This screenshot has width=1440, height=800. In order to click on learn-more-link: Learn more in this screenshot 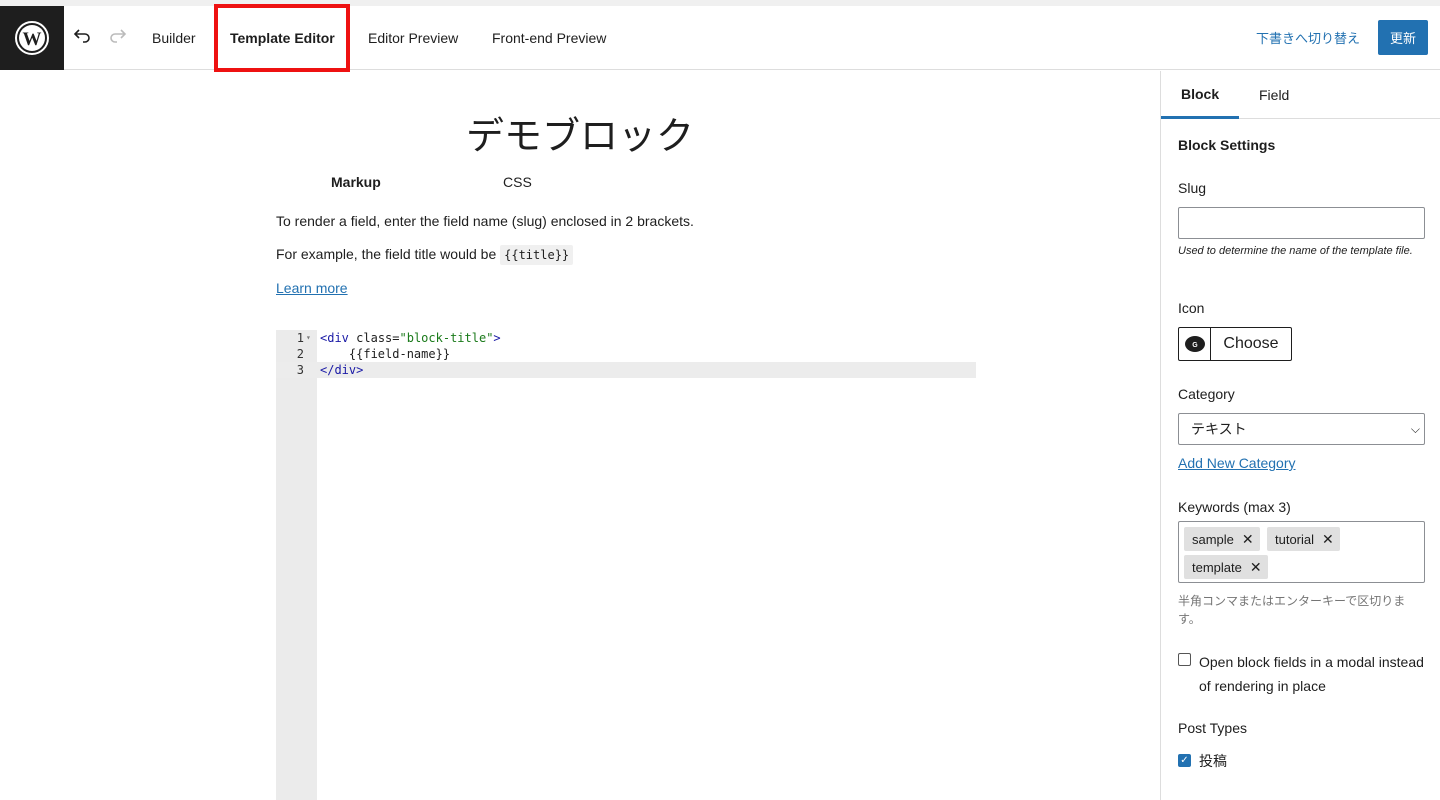, I will do `click(312, 288)`.